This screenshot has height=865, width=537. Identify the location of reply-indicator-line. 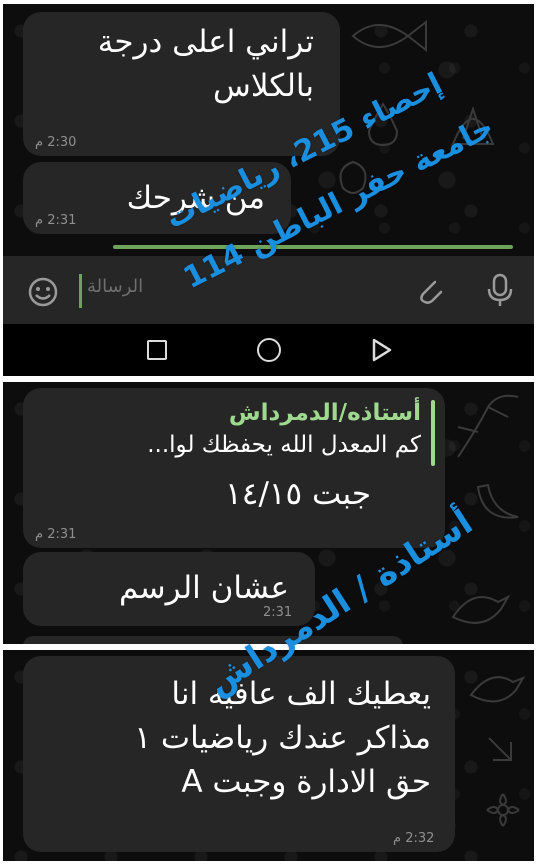
(313, 247).